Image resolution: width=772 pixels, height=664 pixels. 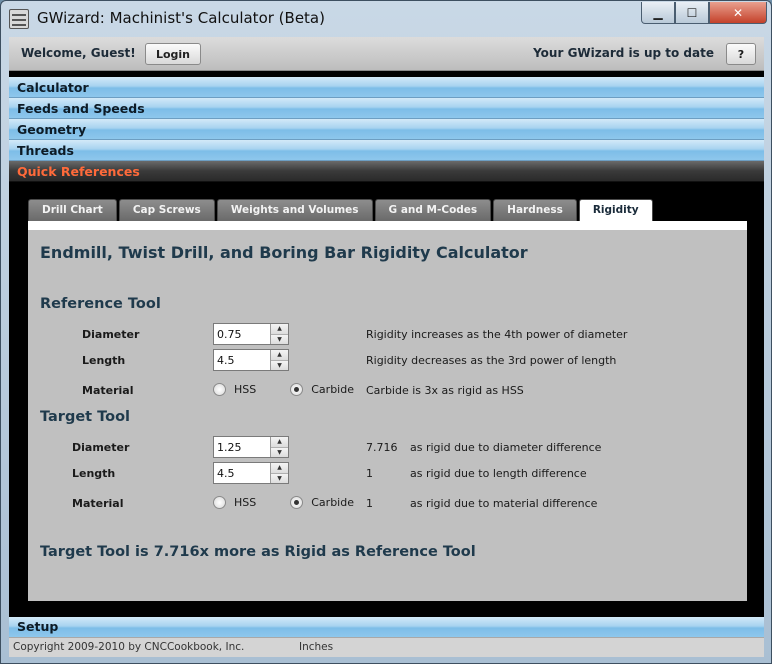 I want to click on target-length-factor: 1, so click(x=369, y=473).